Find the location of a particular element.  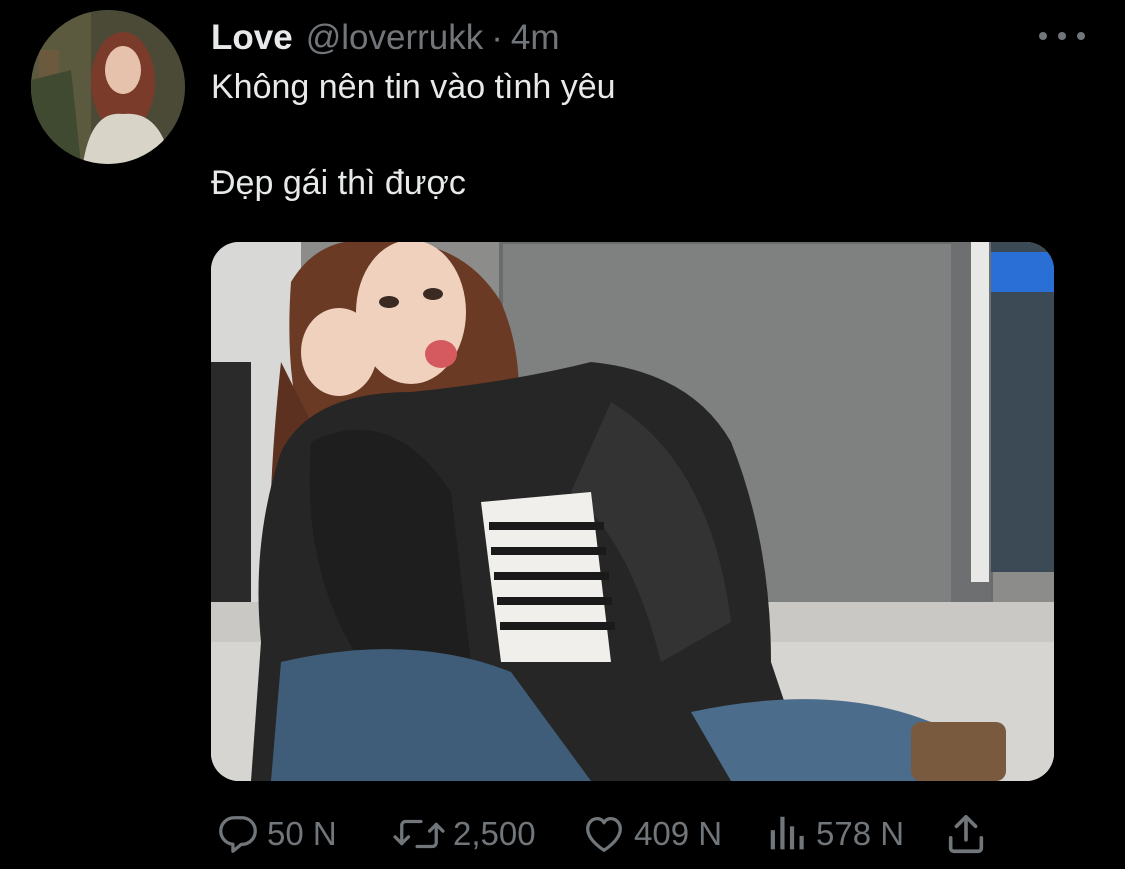

share-button is located at coordinates (966, 834).